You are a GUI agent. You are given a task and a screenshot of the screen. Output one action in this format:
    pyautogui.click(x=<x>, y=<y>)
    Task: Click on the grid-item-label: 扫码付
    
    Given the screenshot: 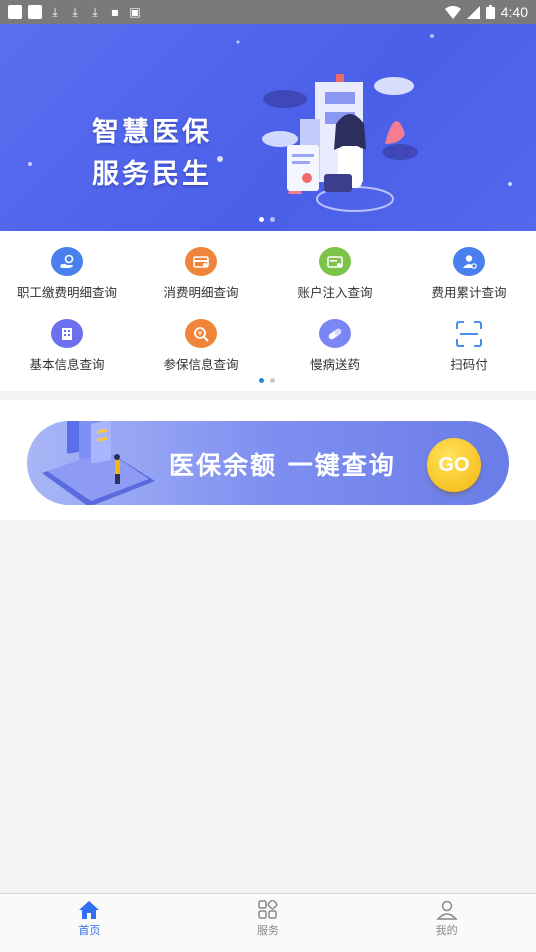 What is the action you would take?
    pyautogui.click(x=469, y=364)
    